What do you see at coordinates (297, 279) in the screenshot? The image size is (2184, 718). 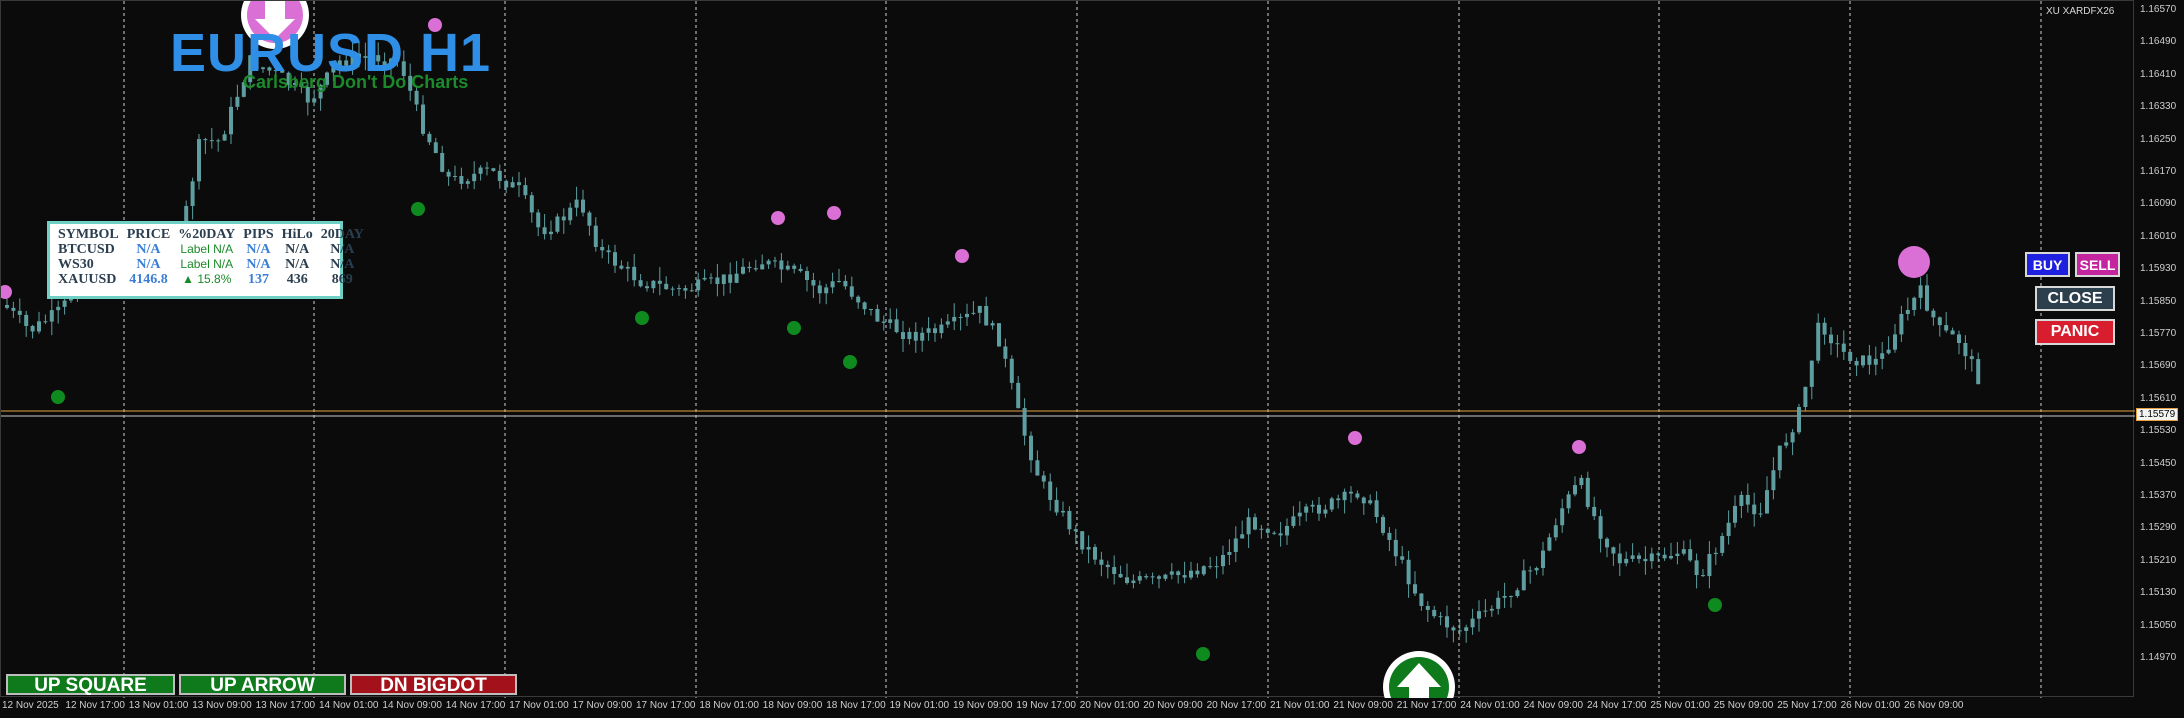 I see `panel-hilo: 436` at bounding box center [297, 279].